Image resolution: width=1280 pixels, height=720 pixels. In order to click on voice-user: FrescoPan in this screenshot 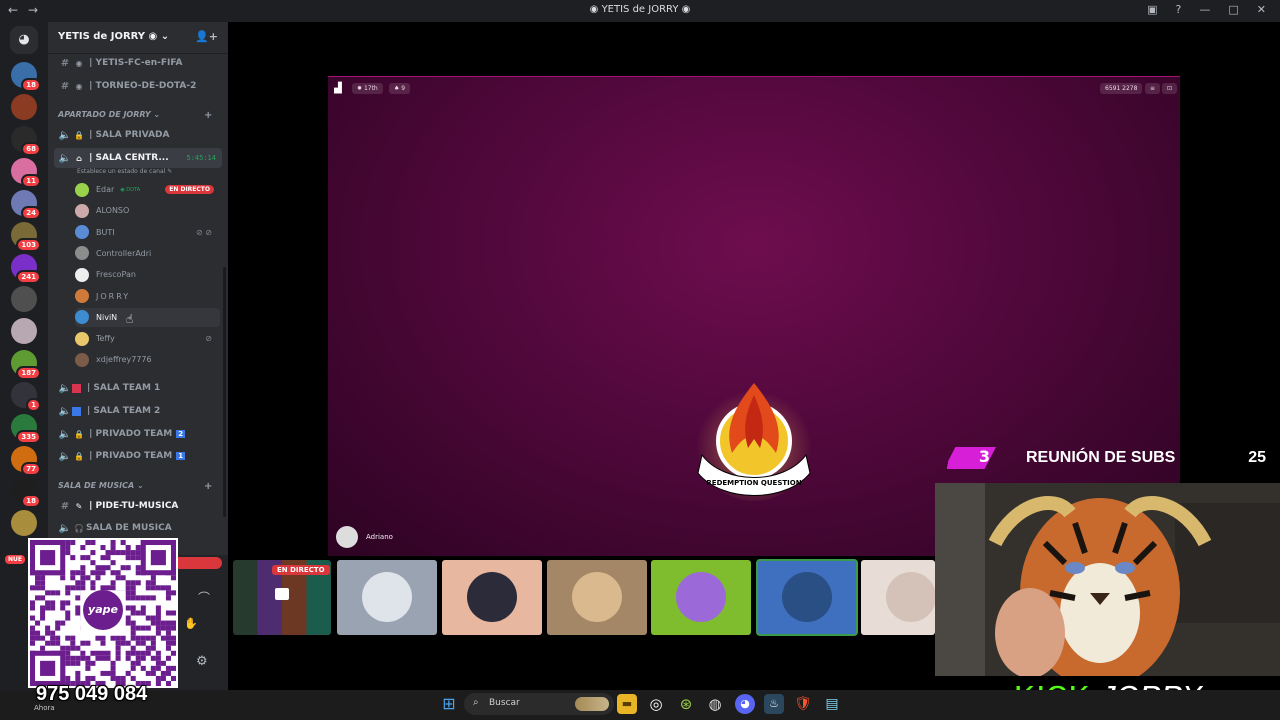, I will do `click(147, 274)`.